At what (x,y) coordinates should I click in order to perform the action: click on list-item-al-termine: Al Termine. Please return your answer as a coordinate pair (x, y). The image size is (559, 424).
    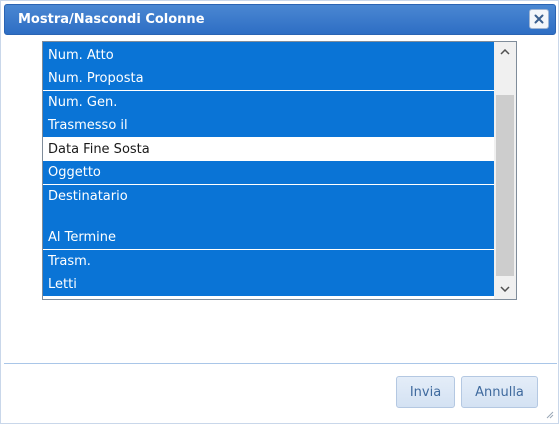
    Looking at the image, I should click on (268, 237).